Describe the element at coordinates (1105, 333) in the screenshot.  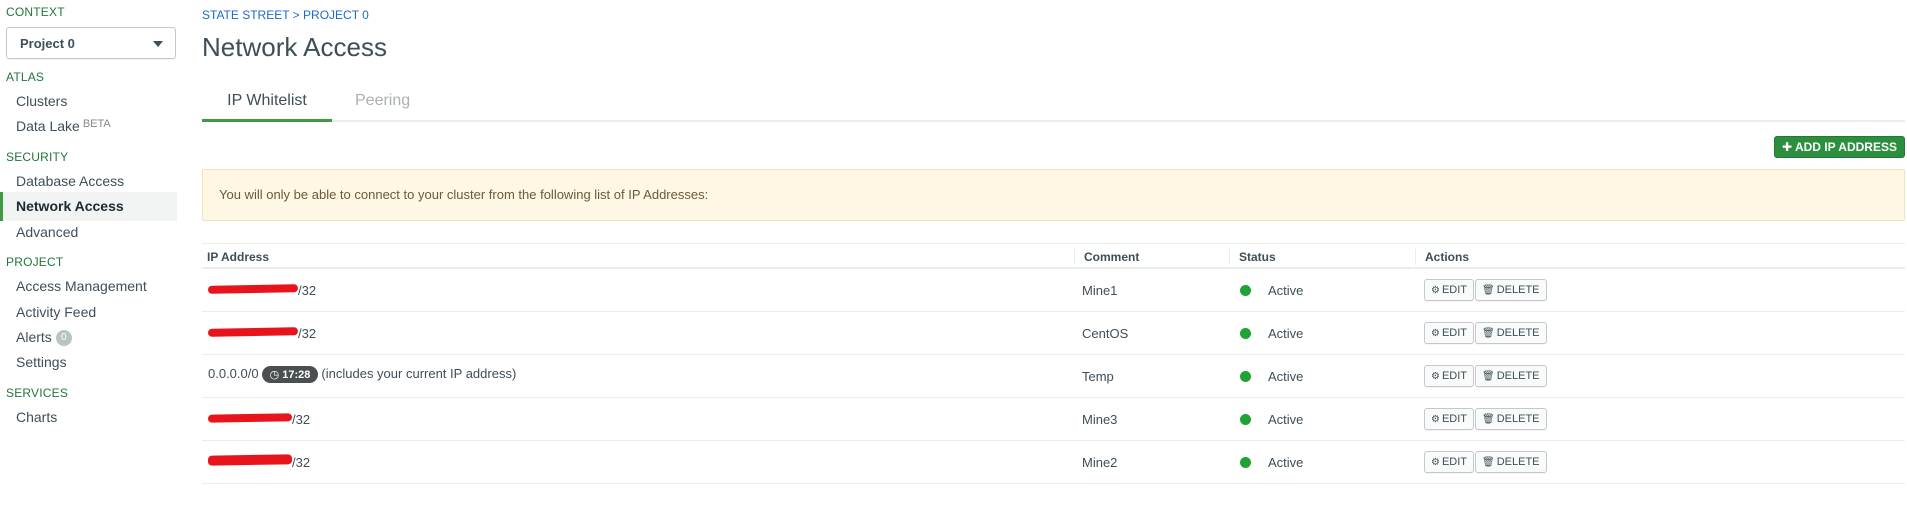
I see `comment-cell: CentOS` at that location.